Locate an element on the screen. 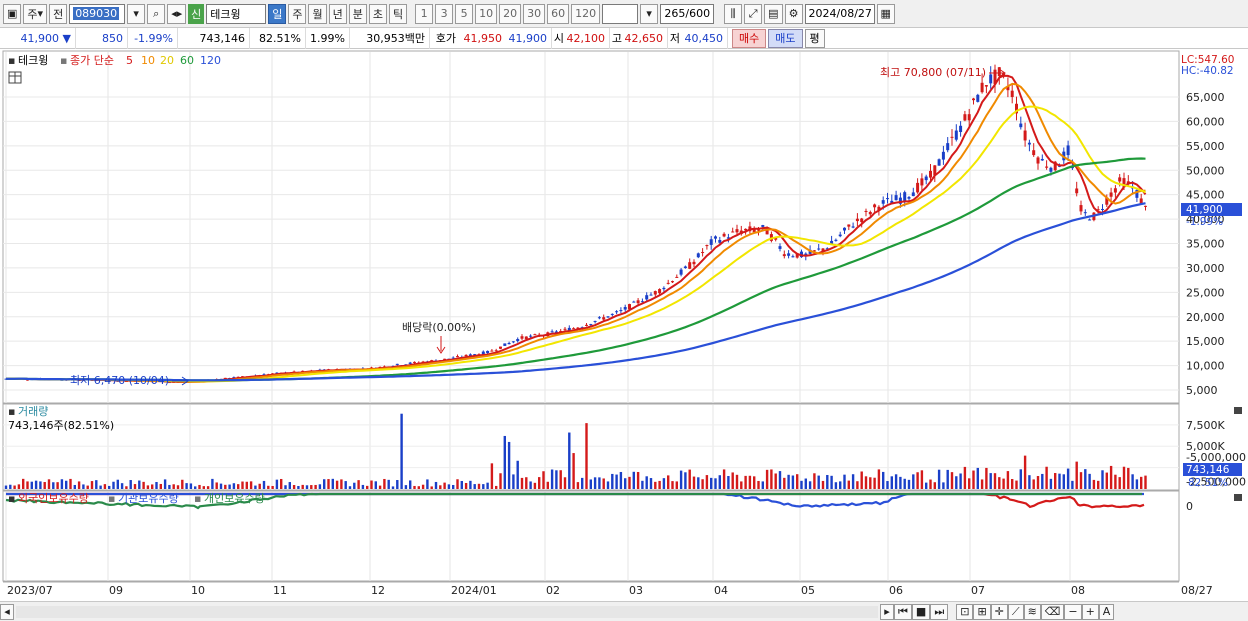 The width and height of the screenshot is (1248, 621). price-tick-label: 20,000 is located at coordinates (1205, 317).